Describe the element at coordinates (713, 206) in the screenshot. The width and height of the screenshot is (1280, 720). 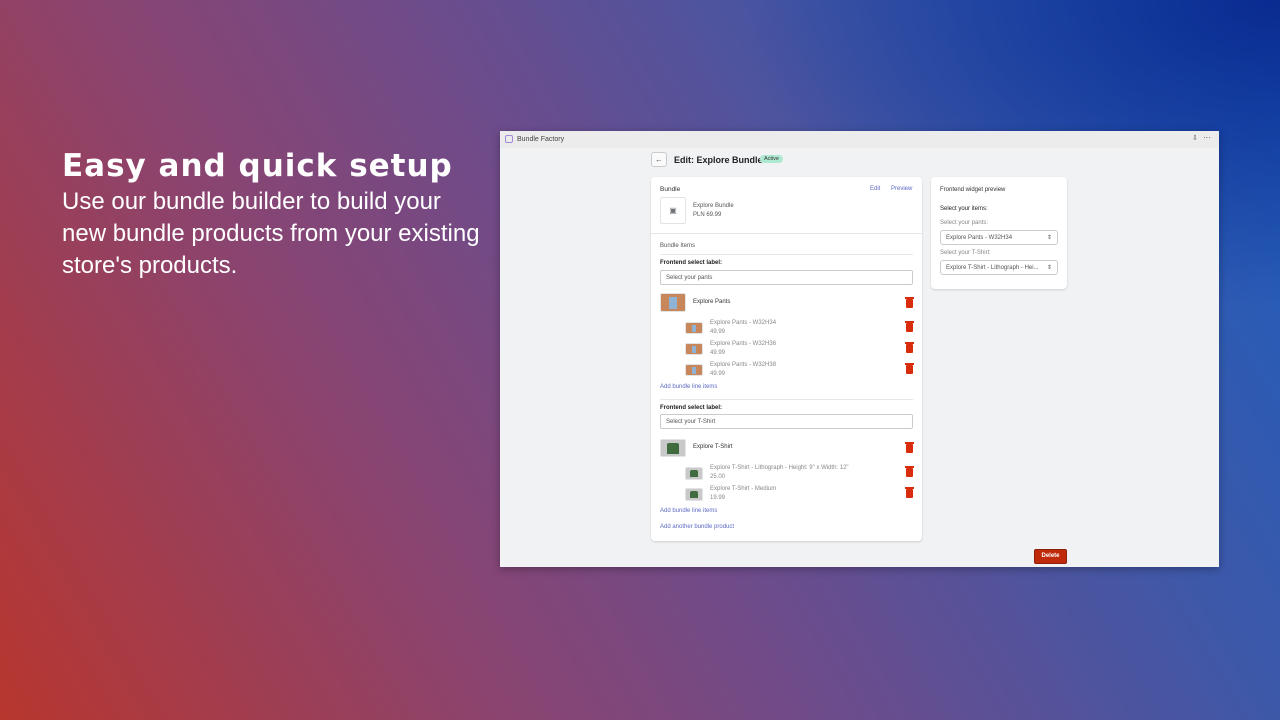
I see `bundle-name: Explore Bundle` at that location.